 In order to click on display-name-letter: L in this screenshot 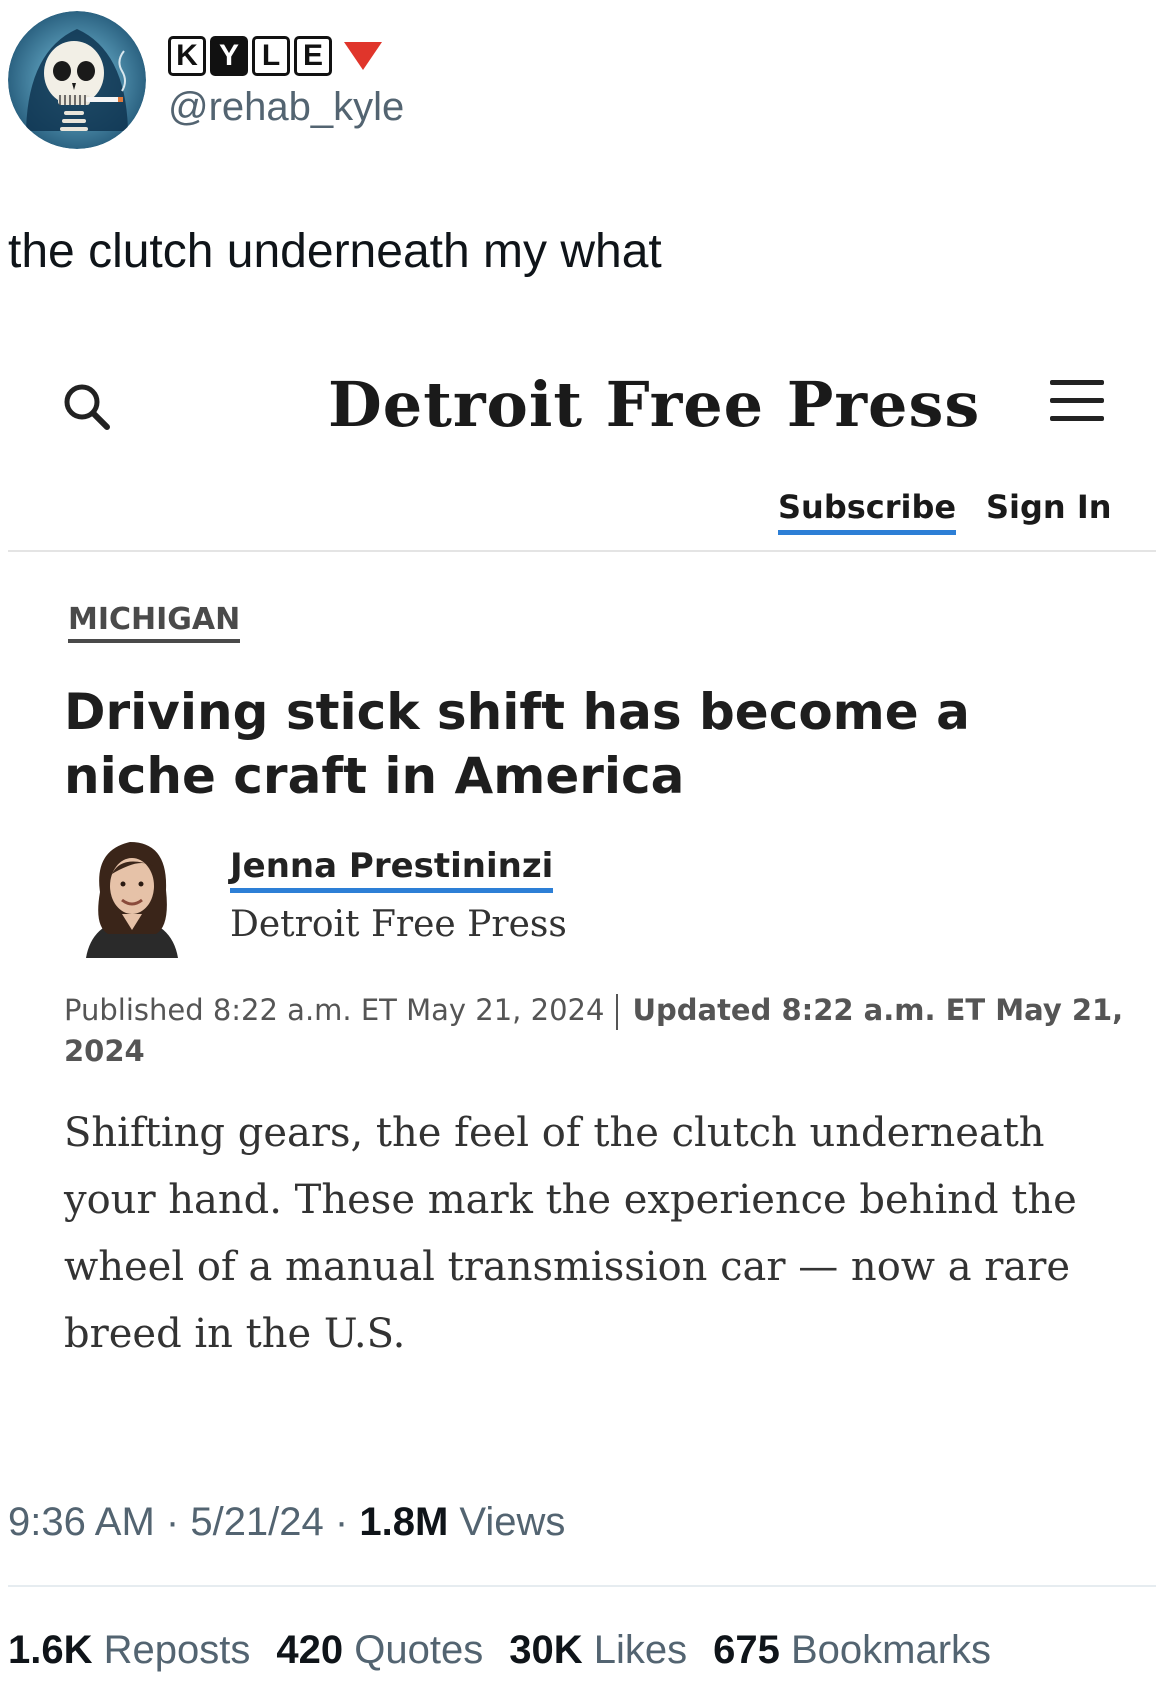, I will do `click(271, 55)`.